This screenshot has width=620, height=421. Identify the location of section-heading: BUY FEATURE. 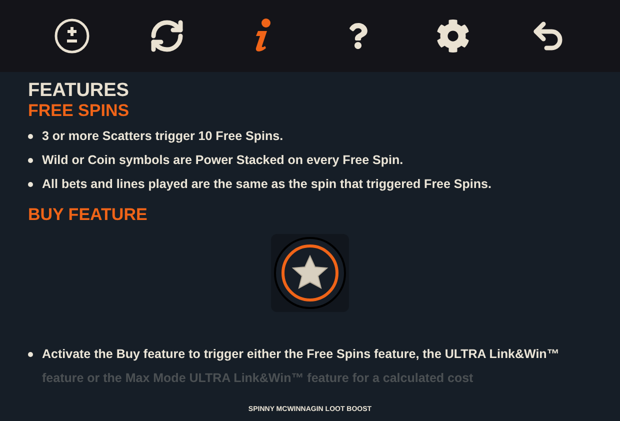
(88, 215).